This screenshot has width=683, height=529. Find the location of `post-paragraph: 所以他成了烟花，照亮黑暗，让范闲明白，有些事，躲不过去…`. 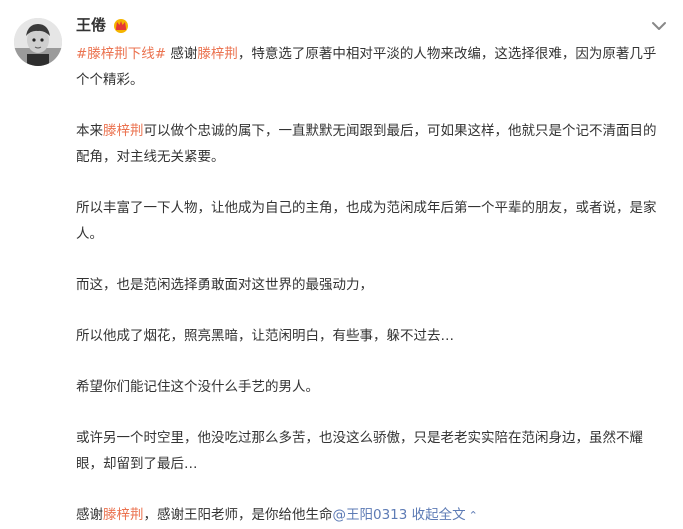

post-paragraph: 所以他成了烟花，照亮黑暗，让范闲明白，有些事，躲不过去… is located at coordinates (265, 336).